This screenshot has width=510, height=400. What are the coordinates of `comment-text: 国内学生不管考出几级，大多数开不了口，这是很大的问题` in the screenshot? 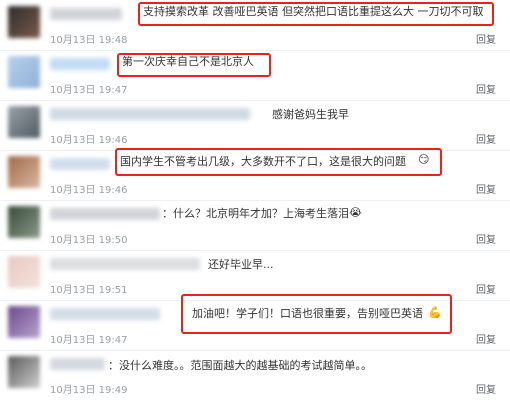 It's located at (263, 161).